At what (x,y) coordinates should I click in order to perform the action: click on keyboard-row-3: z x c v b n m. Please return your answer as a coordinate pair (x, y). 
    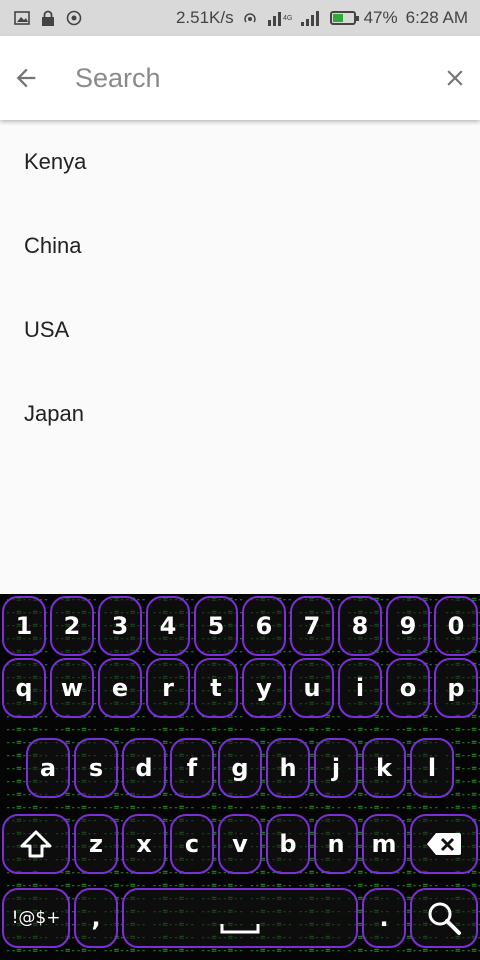
    Looking at the image, I should click on (240, 844).